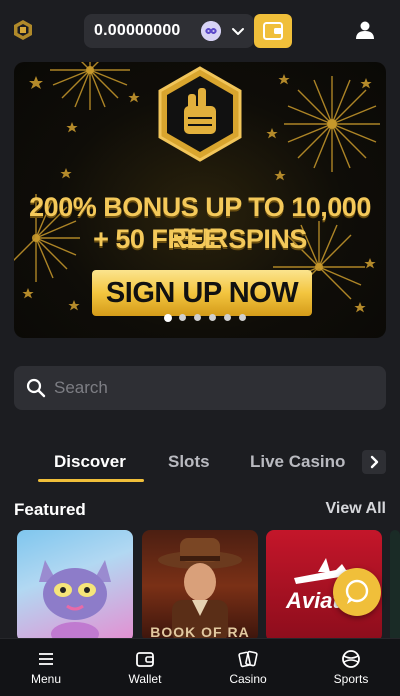 This screenshot has height=696, width=400. Describe the element at coordinates (200, 586) in the screenshot. I see `game-card: BOOK OF RA` at that location.